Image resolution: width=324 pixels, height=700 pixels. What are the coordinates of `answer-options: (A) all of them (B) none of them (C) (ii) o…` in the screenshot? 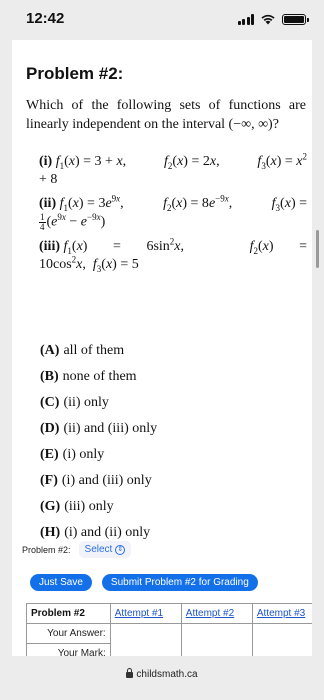 It's located at (98, 442).